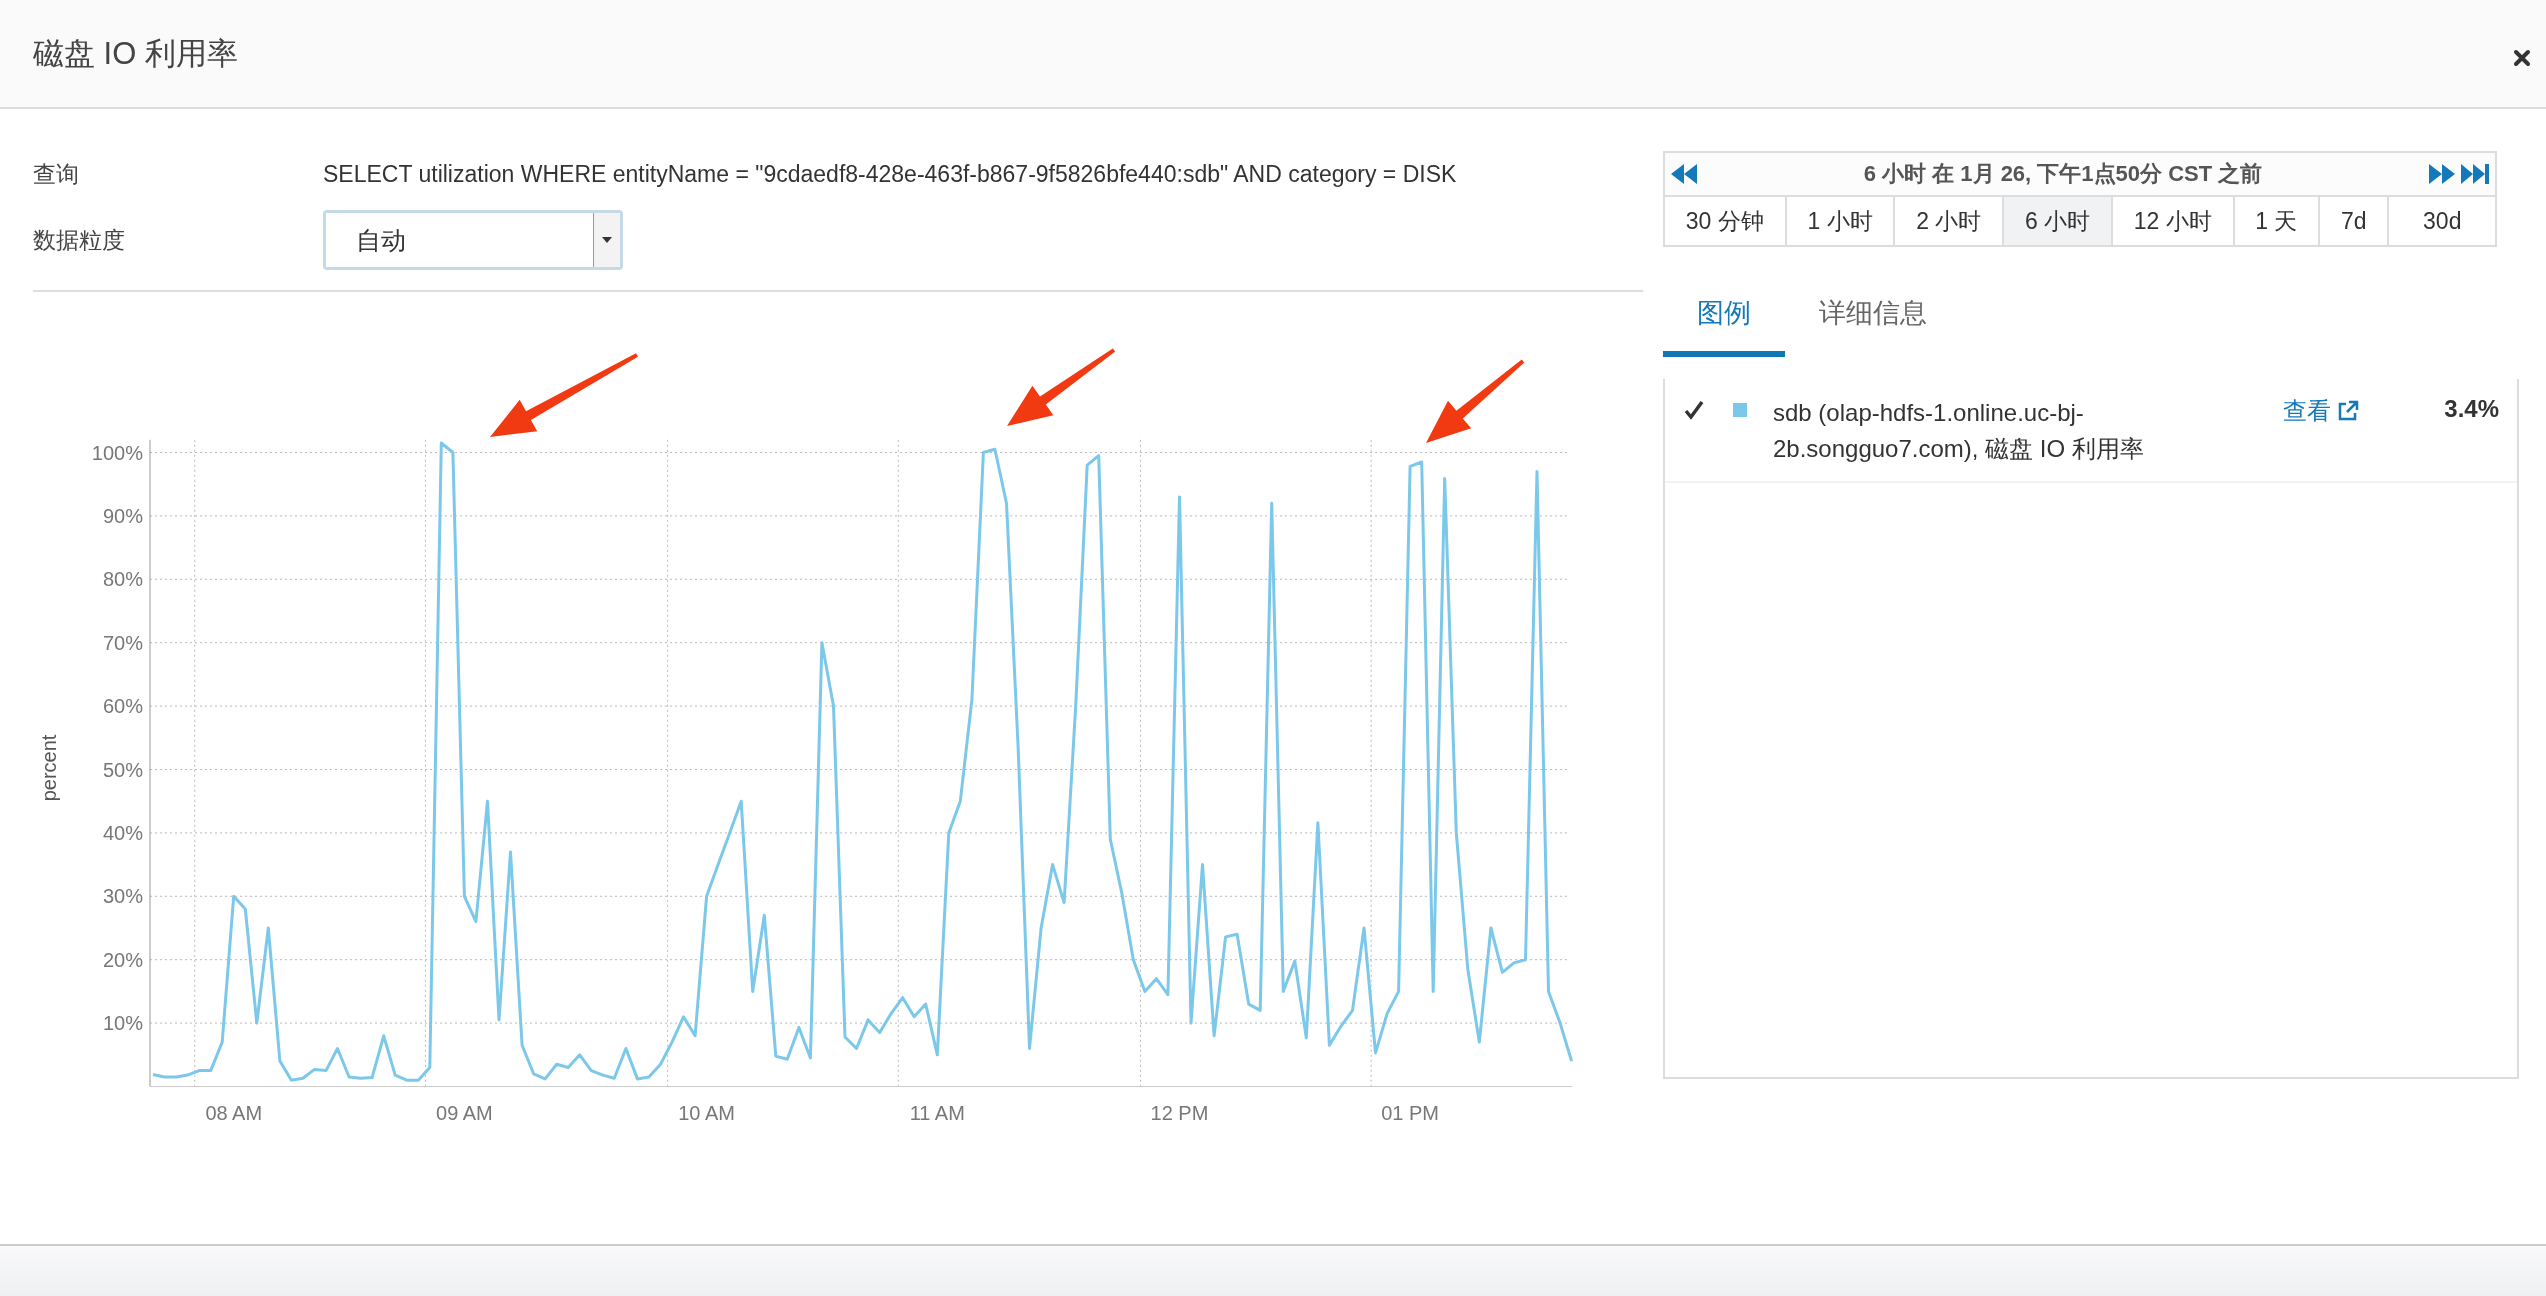 Image resolution: width=2546 pixels, height=1296 pixels. Describe the element at coordinates (122, 1023) in the screenshot. I see `y-tick-label: 10%` at that location.